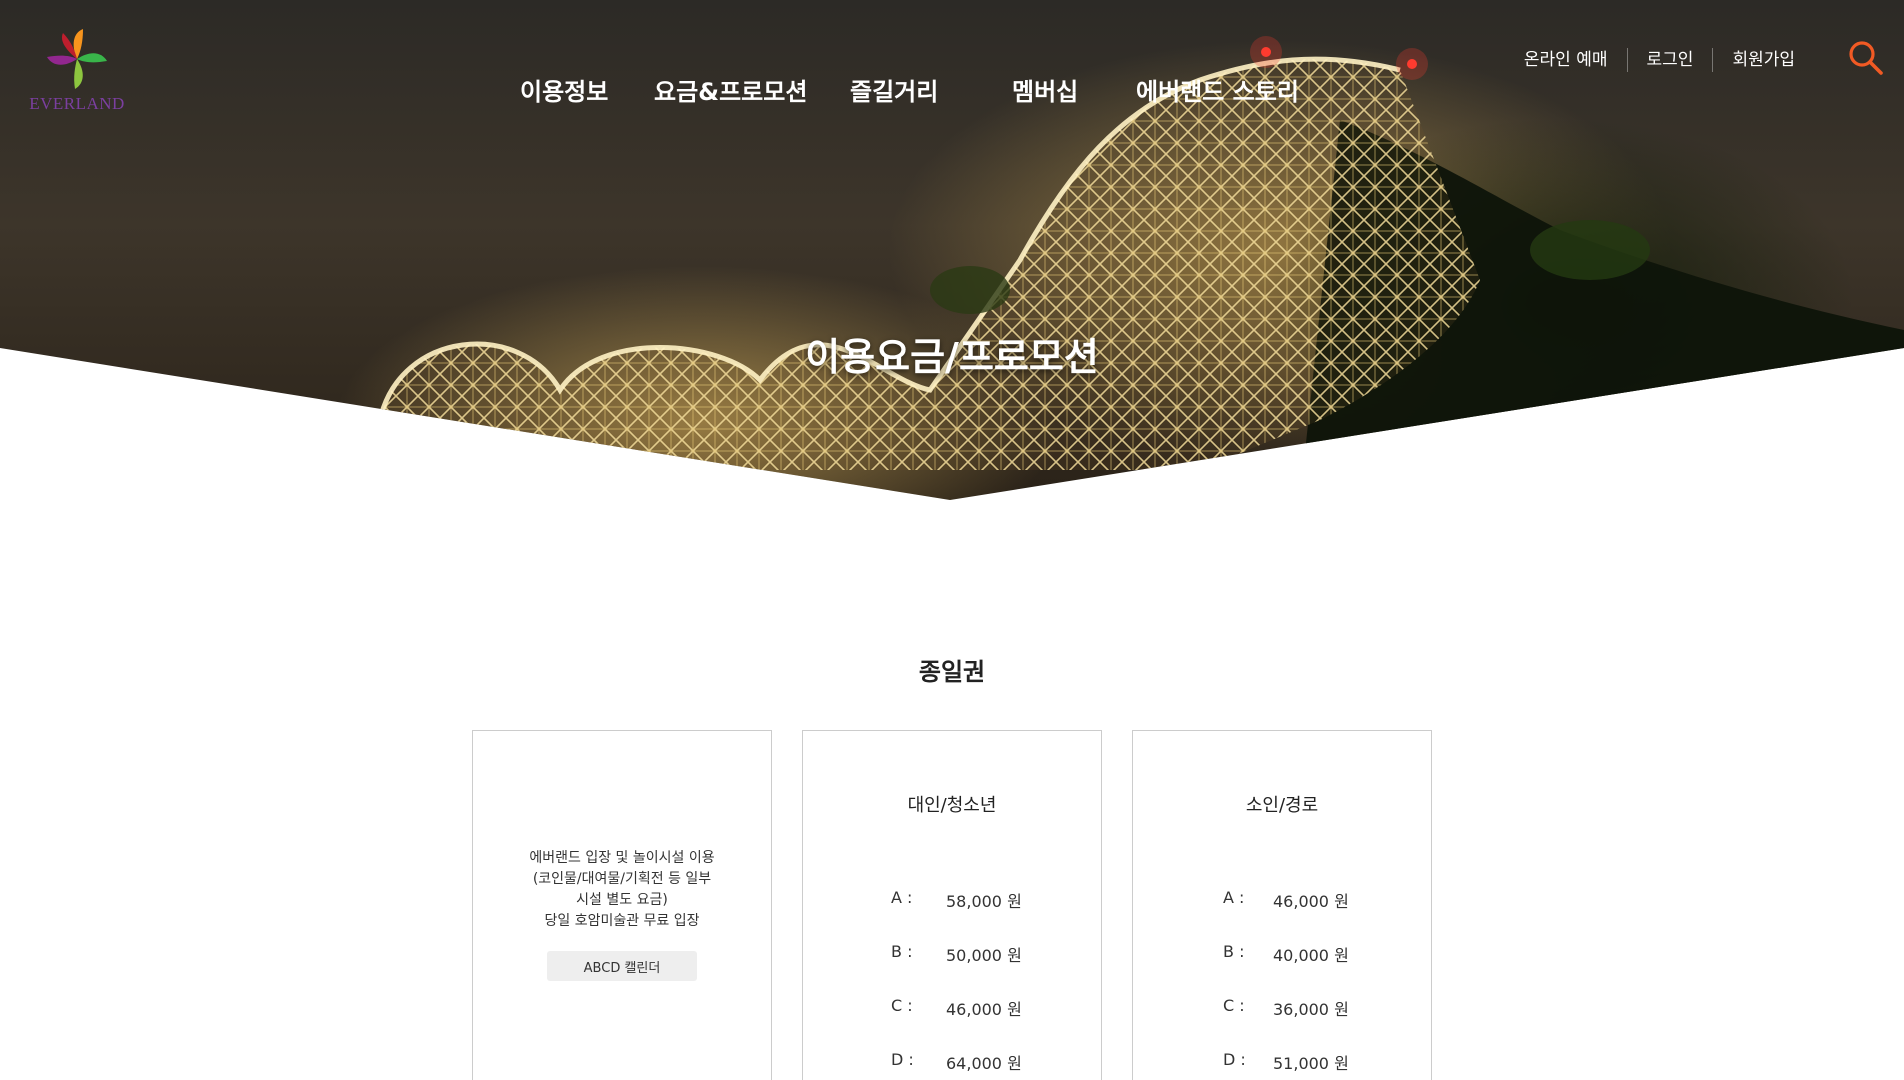 The image size is (1904, 1080). Describe the element at coordinates (622, 900) in the screenshot. I see `description-line: 시설 별도 요금)` at that location.